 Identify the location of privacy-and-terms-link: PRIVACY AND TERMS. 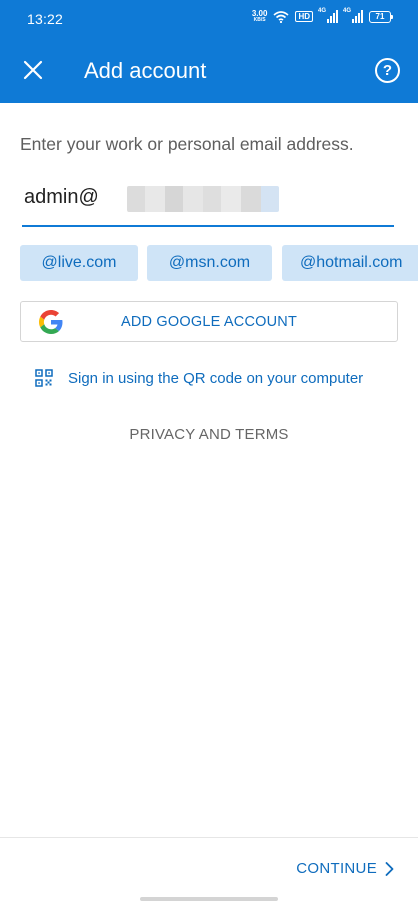
(209, 434).